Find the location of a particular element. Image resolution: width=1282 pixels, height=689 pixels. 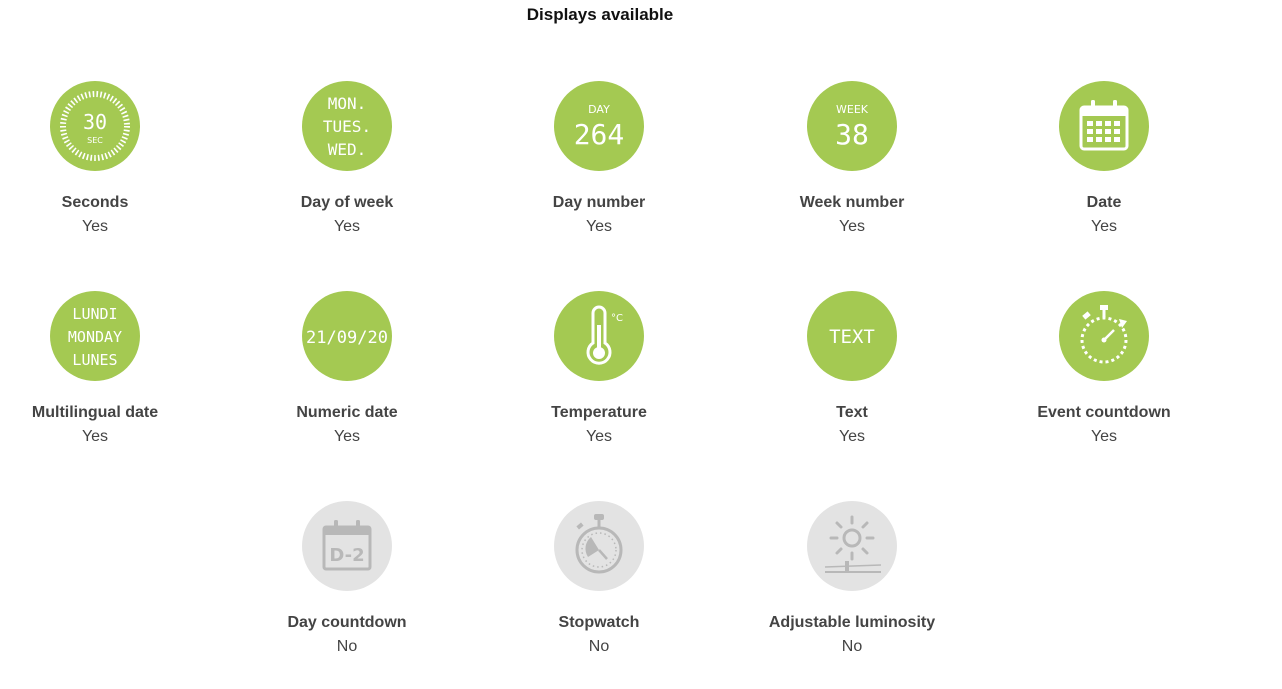

feature-stopwatch: Stopwatch No is located at coordinates (599, 578).